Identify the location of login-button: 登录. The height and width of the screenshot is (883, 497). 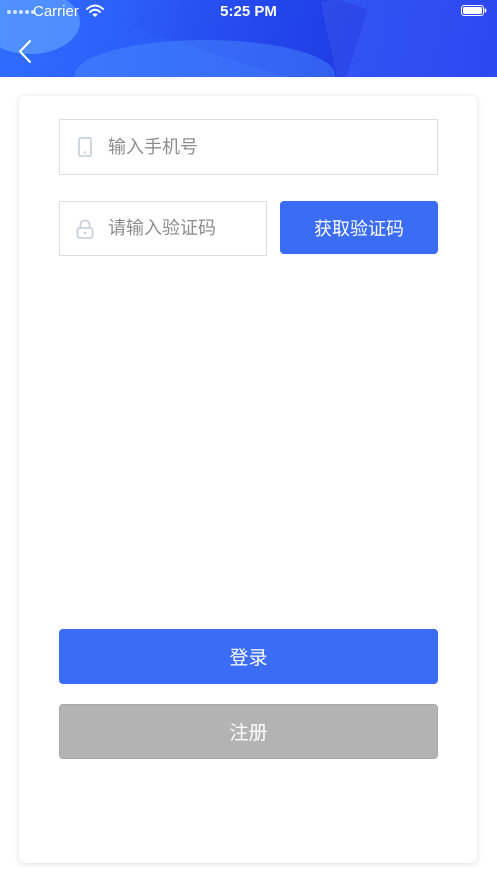
(248, 656).